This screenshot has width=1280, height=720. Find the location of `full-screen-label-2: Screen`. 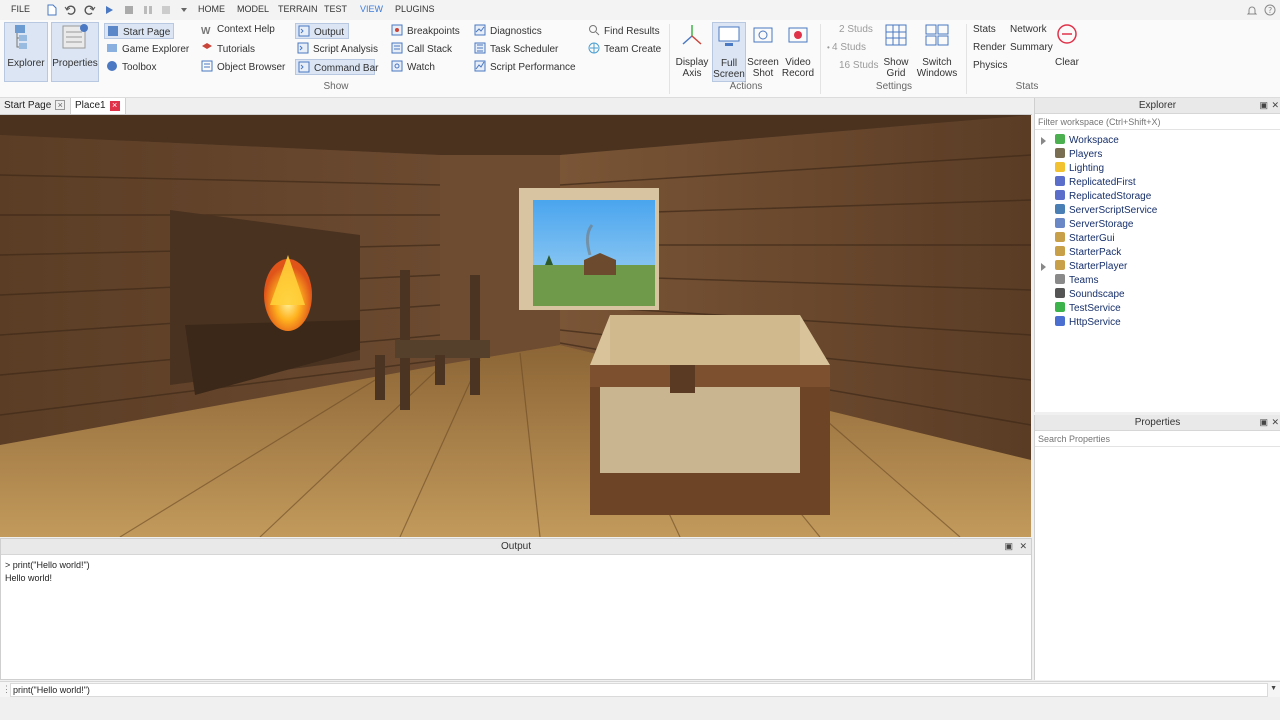

full-screen-label-2: Screen is located at coordinates (729, 74).